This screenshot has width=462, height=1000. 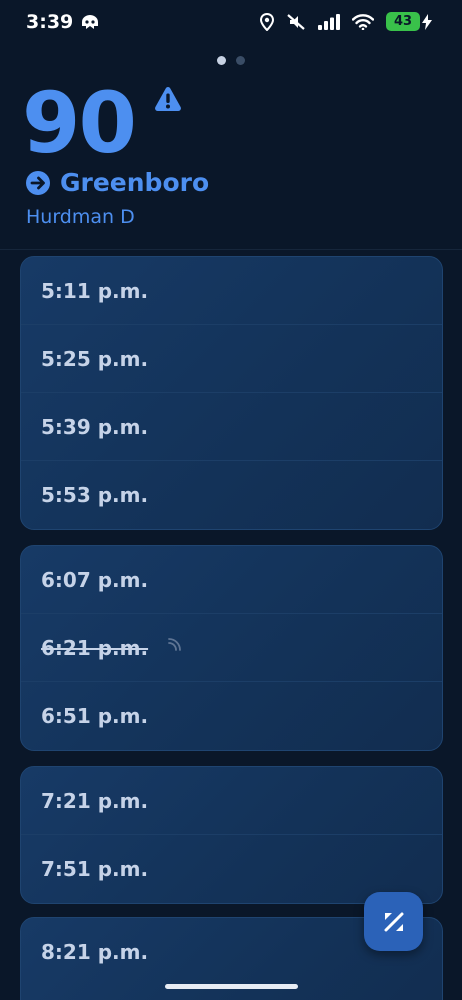 I want to click on destination-name: Greenboro, so click(x=135, y=182).